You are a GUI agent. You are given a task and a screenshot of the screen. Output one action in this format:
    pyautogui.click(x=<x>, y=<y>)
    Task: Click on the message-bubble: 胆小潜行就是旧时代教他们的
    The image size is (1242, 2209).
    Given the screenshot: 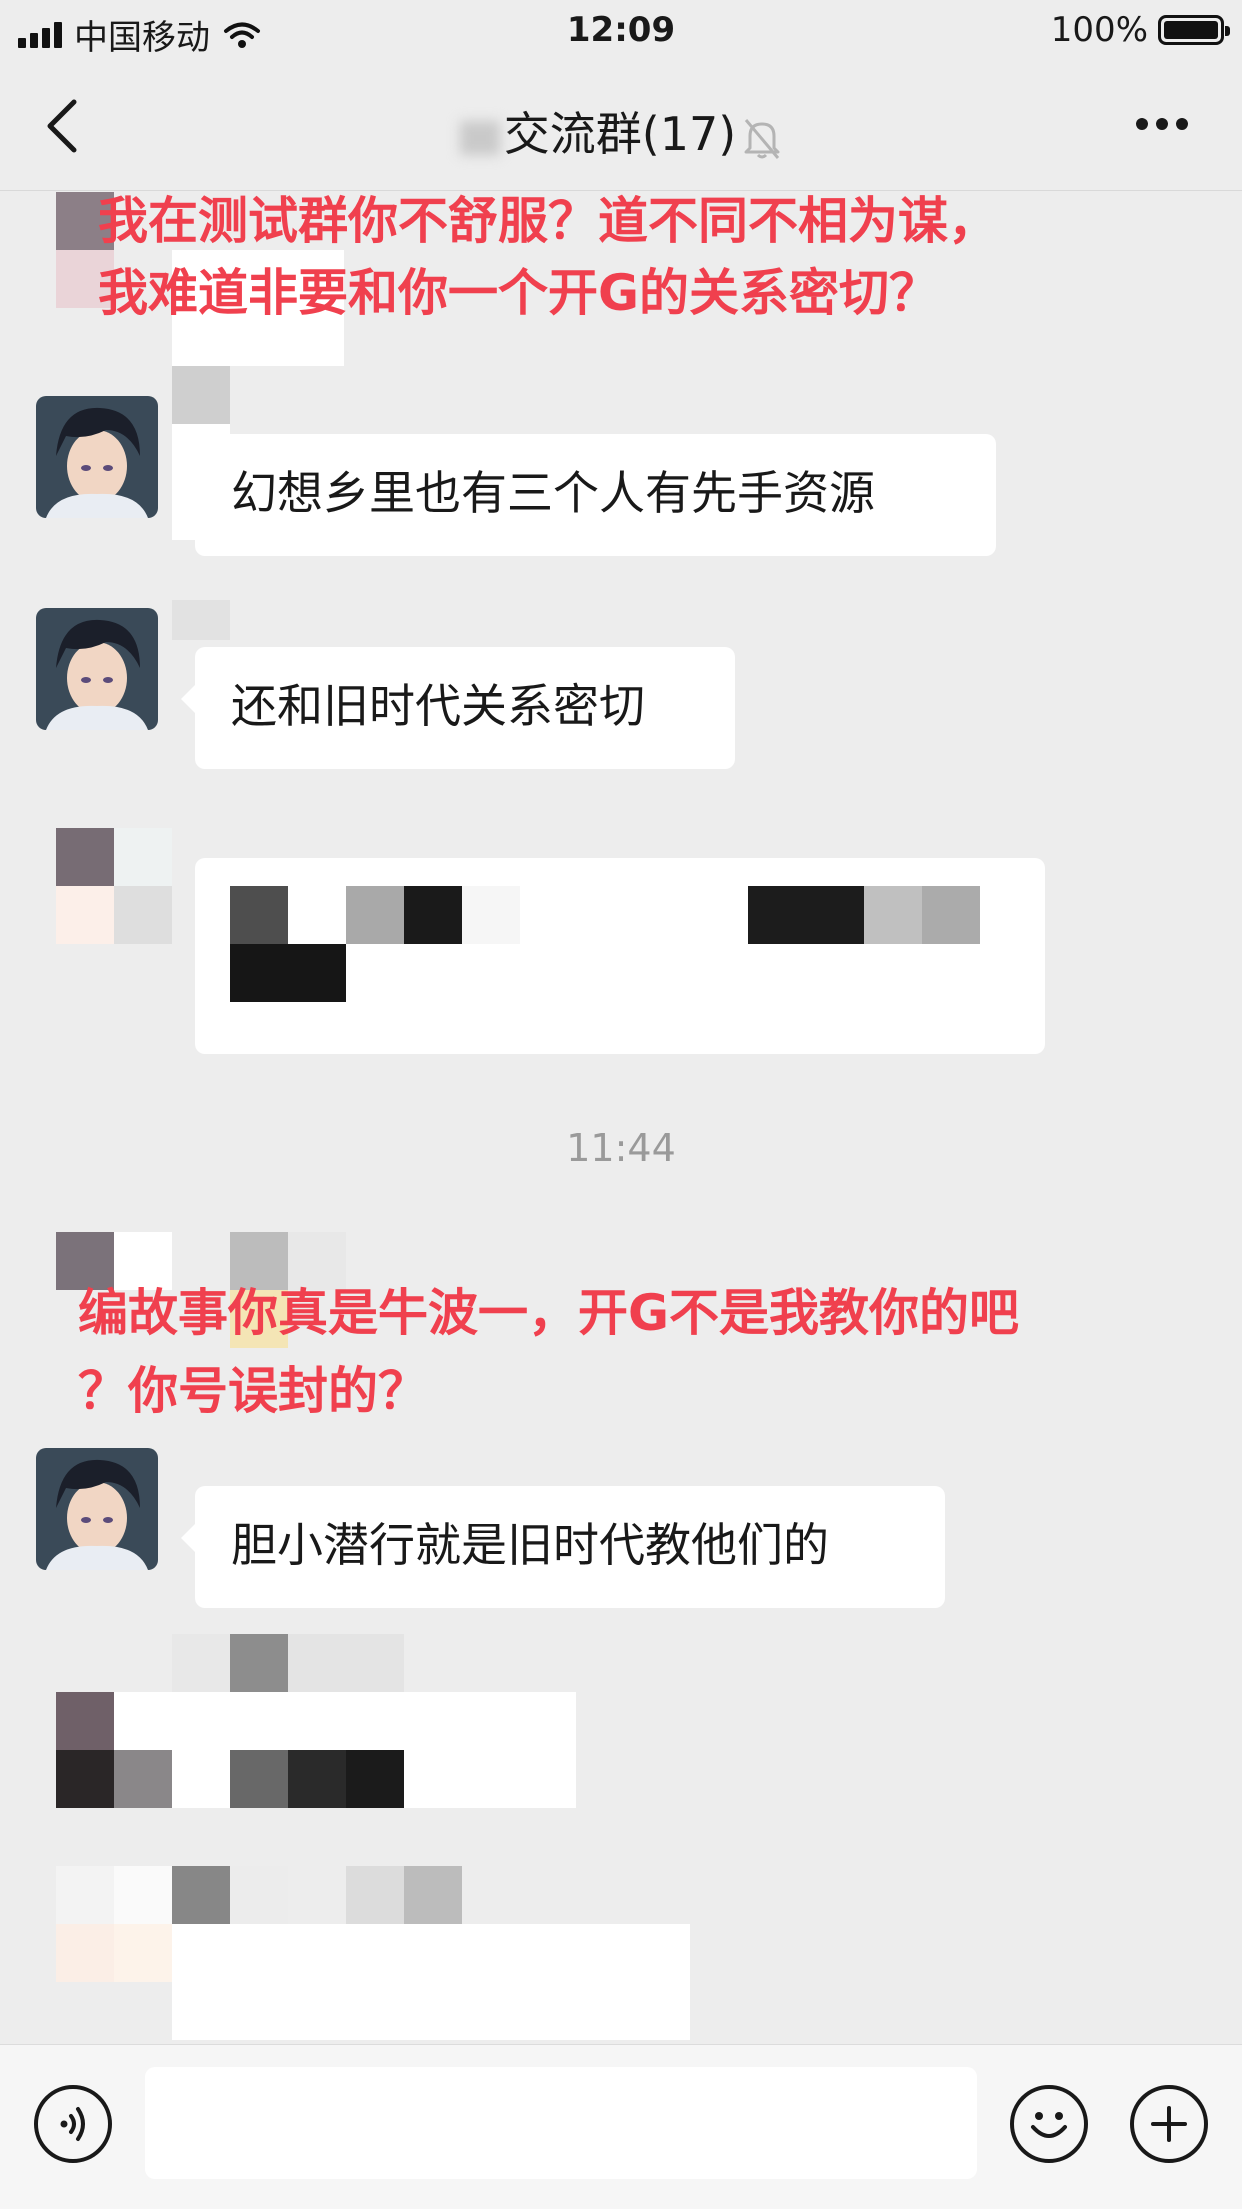 What is the action you would take?
    pyautogui.click(x=563, y=1547)
    